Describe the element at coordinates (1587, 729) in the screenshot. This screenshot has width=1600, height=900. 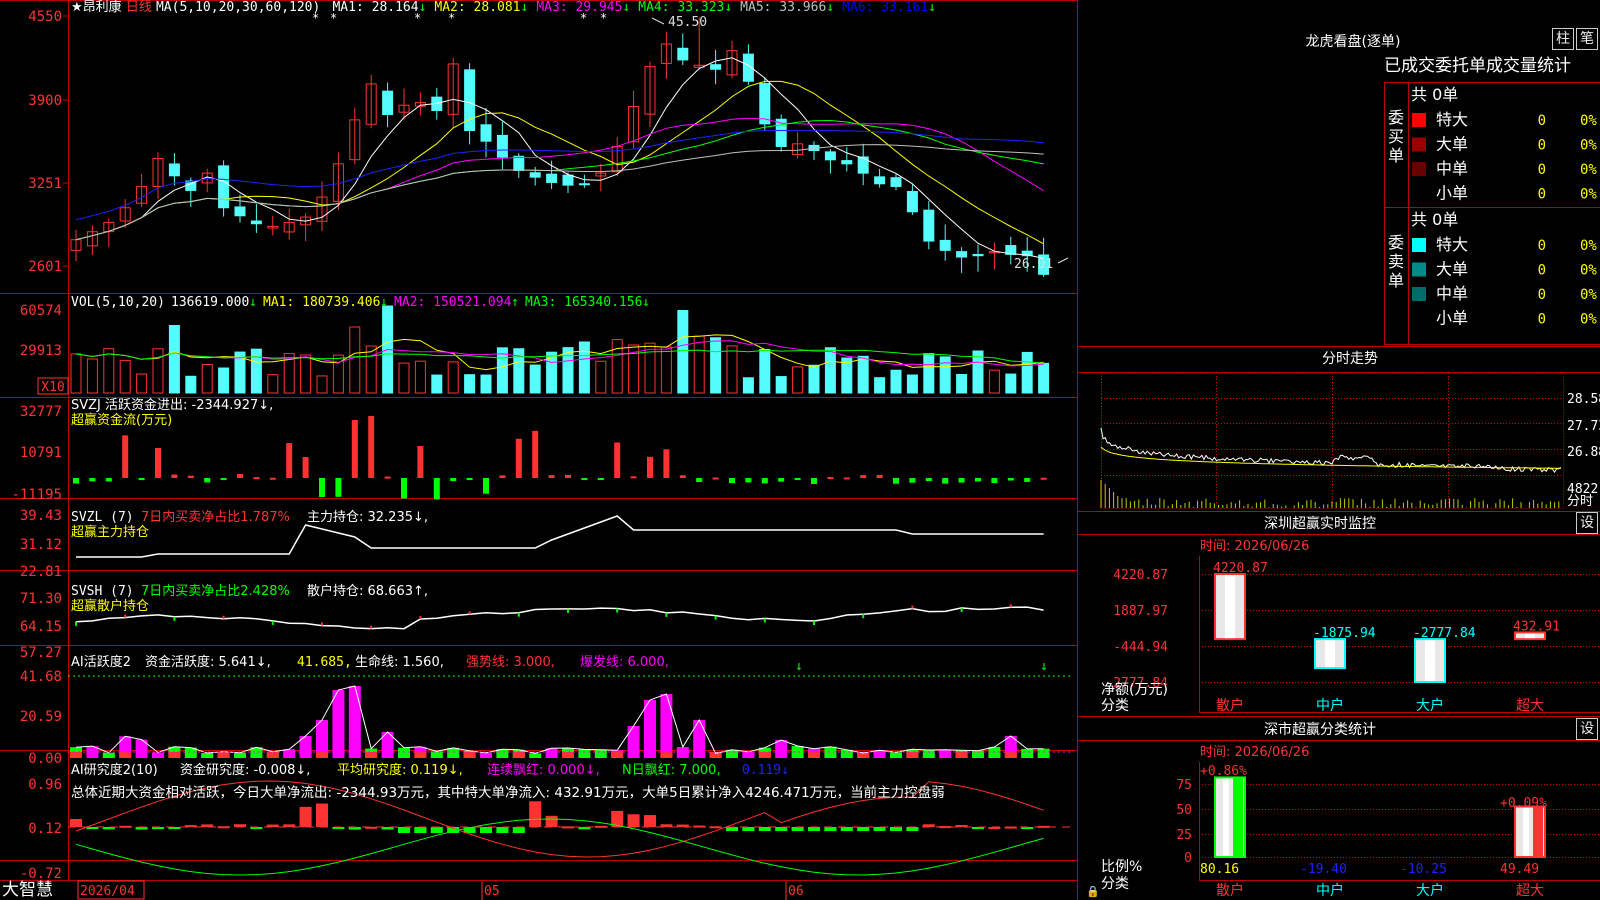
I see `class-settings-button: 设` at that location.